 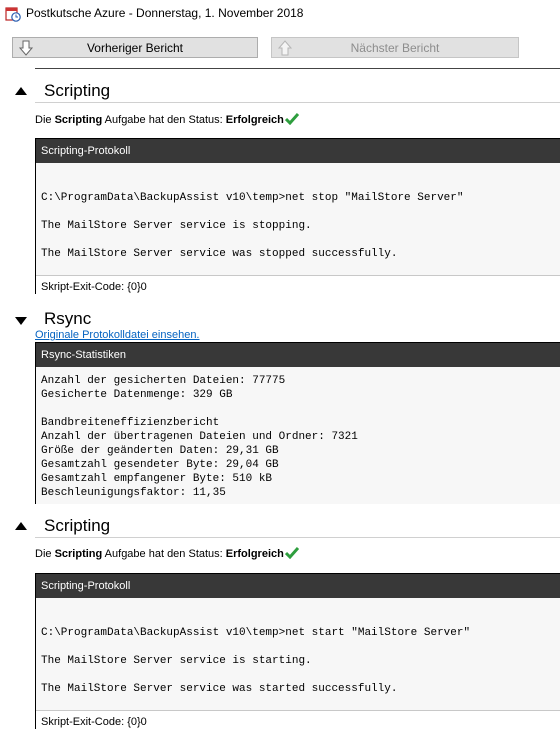 I want to click on original-log-link: Originale Protokolldatei einsehen., so click(x=117, y=335).